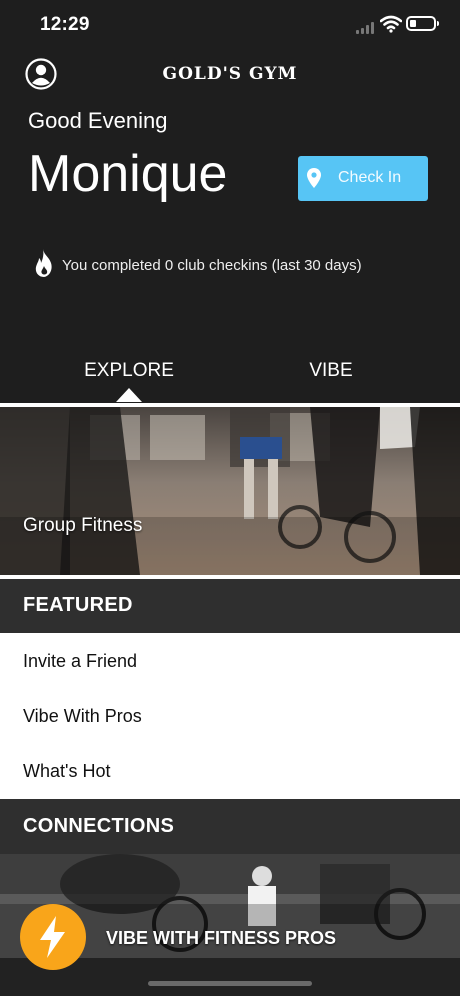 The width and height of the screenshot is (460, 996). What do you see at coordinates (230, 74) in the screenshot?
I see `golds-gym-logo: GOLD'S GYM` at bounding box center [230, 74].